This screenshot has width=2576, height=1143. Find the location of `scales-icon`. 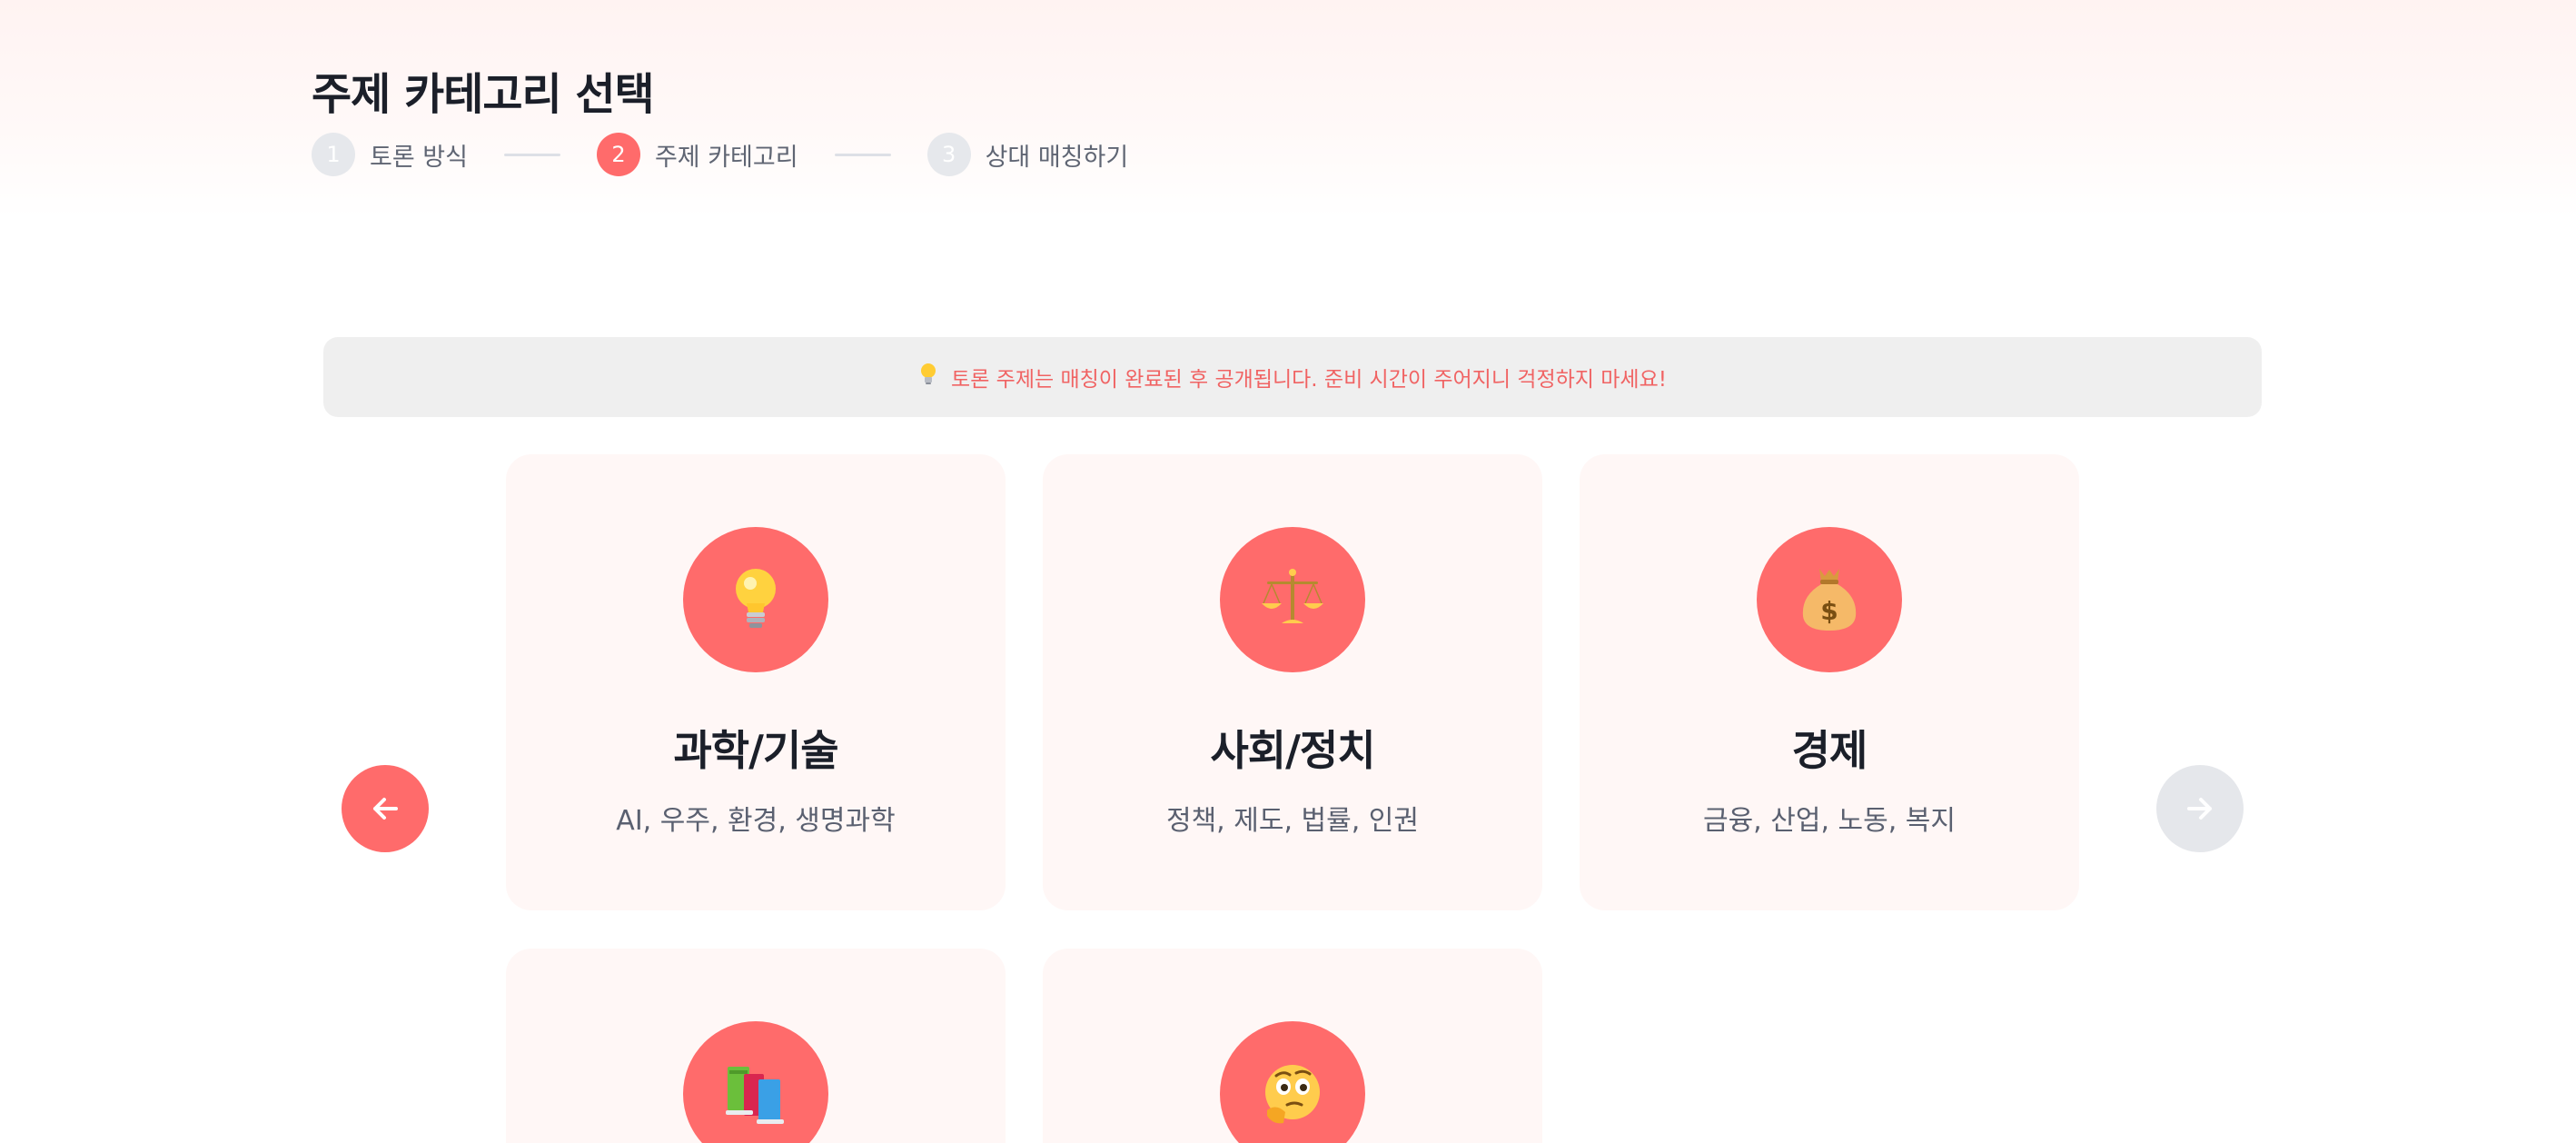

scales-icon is located at coordinates (1292, 599).